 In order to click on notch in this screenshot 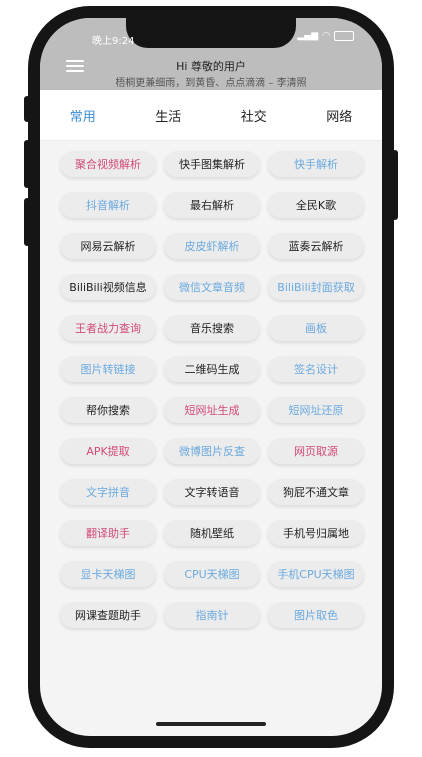, I will do `click(211, 33)`.